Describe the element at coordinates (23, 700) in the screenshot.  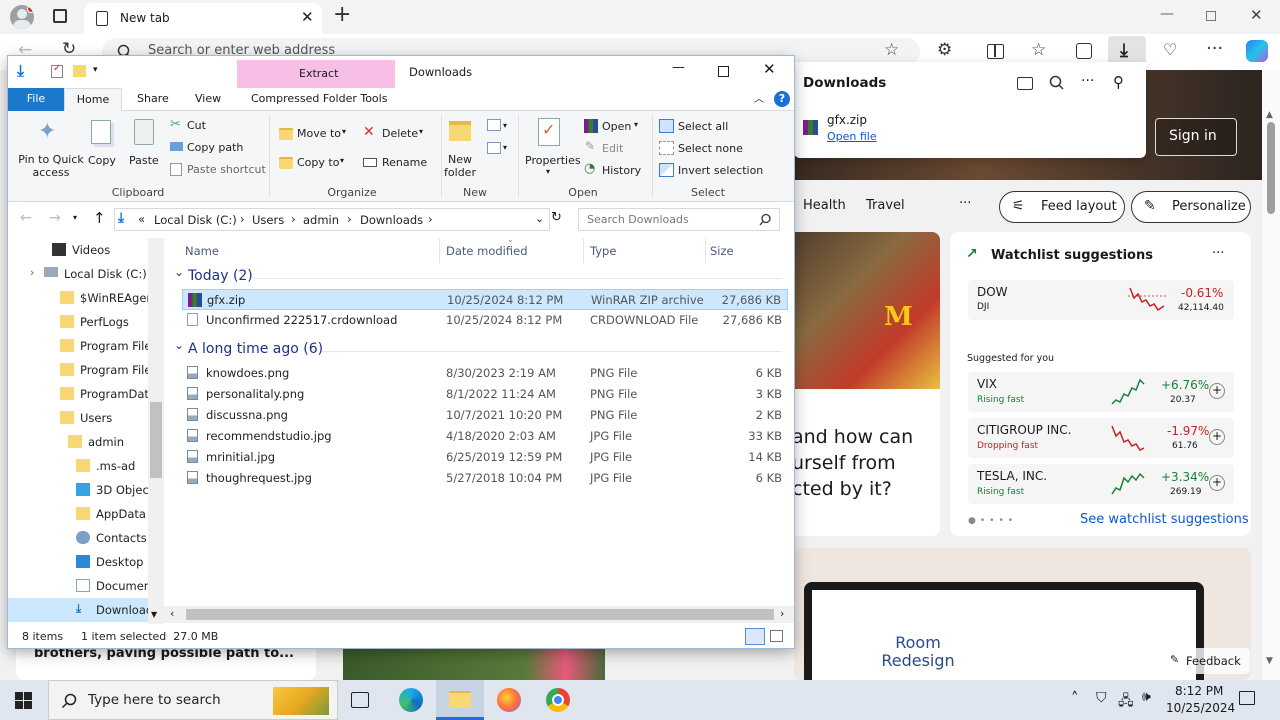
I see `windows-start-icon` at that location.